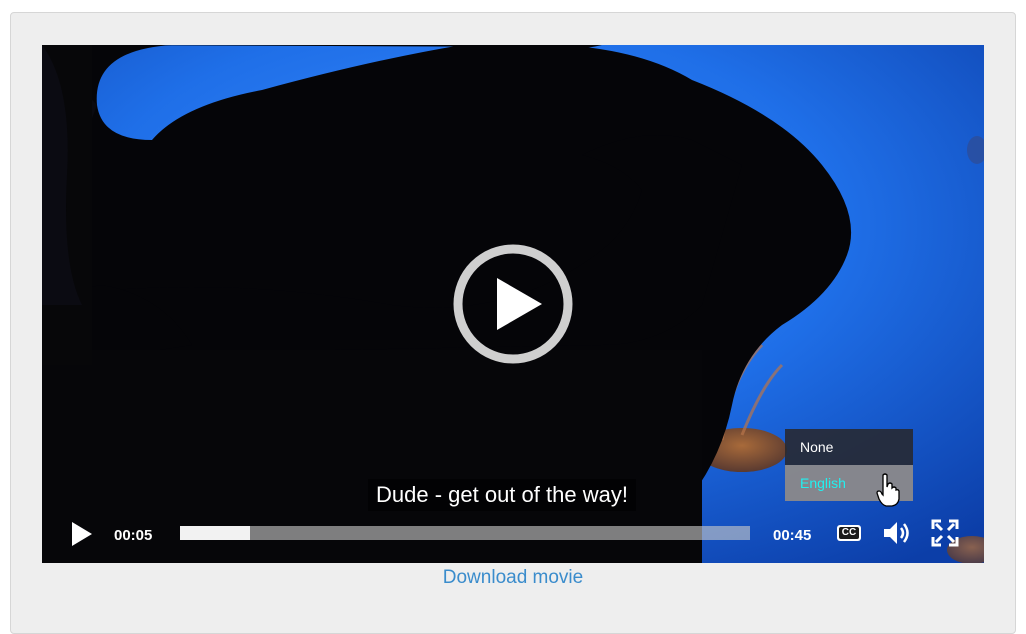 The image size is (1026, 634). What do you see at coordinates (513, 578) in the screenshot?
I see `download-movie-link: Download movie` at bounding box center [513, 578].